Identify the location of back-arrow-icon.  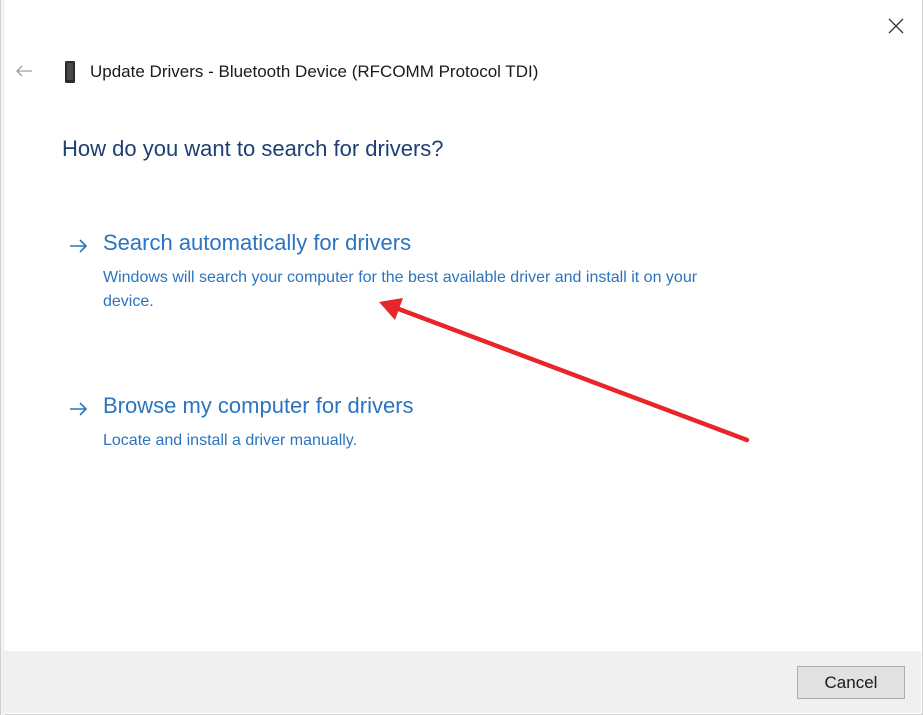
(24, 71).